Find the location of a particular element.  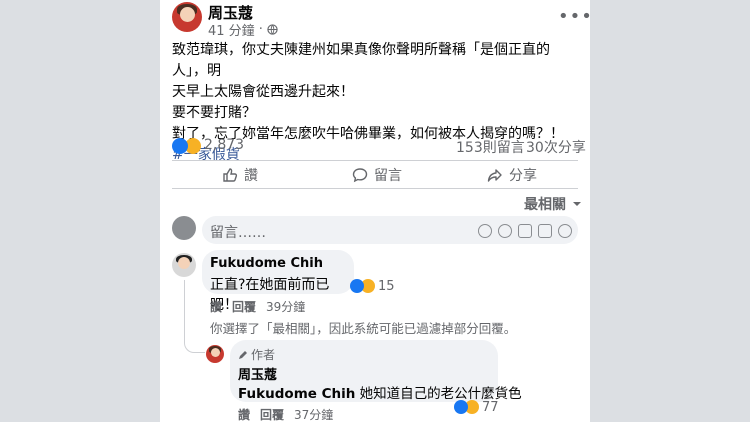

globe-icon is located at coordinates (272, 29).